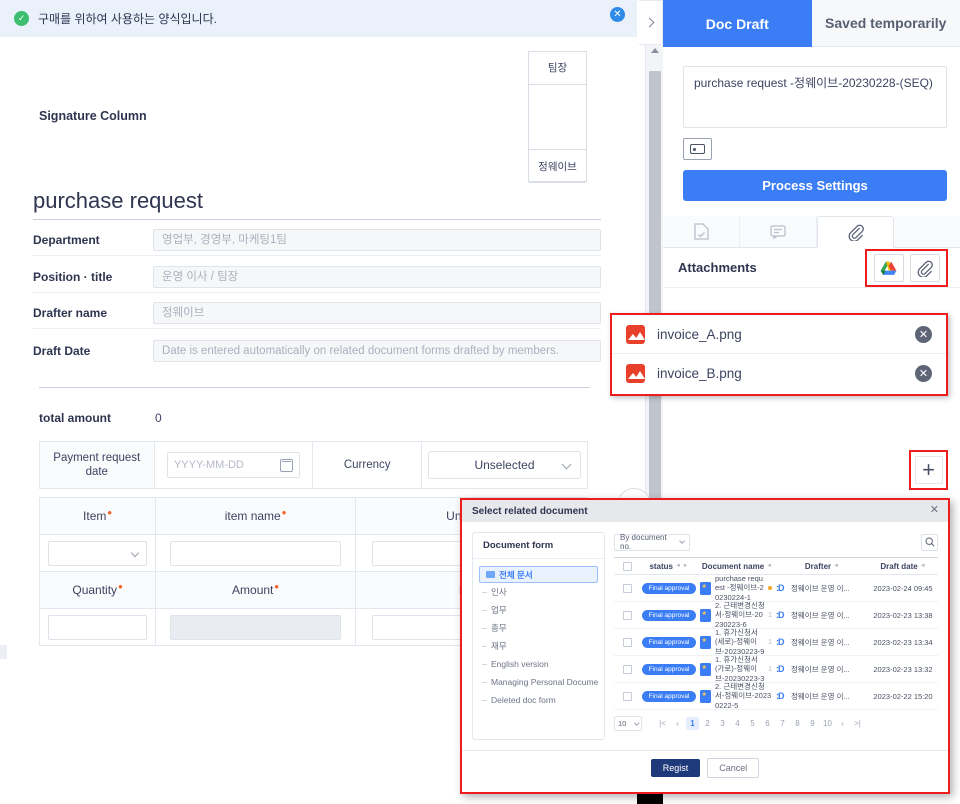 The image size is (960, 804). I want to click on tab-comments, so click(778, 231).